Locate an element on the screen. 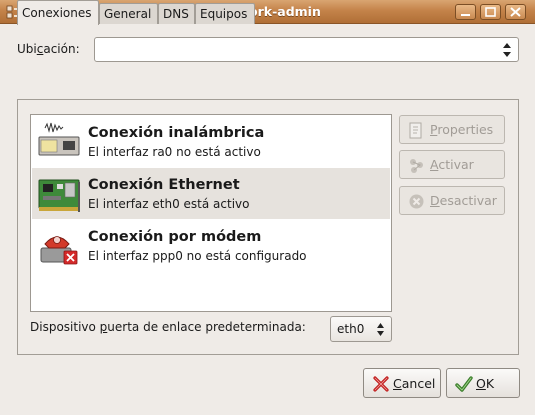  tab-conexiones: Conexiones is located at coordinates (58, 12).